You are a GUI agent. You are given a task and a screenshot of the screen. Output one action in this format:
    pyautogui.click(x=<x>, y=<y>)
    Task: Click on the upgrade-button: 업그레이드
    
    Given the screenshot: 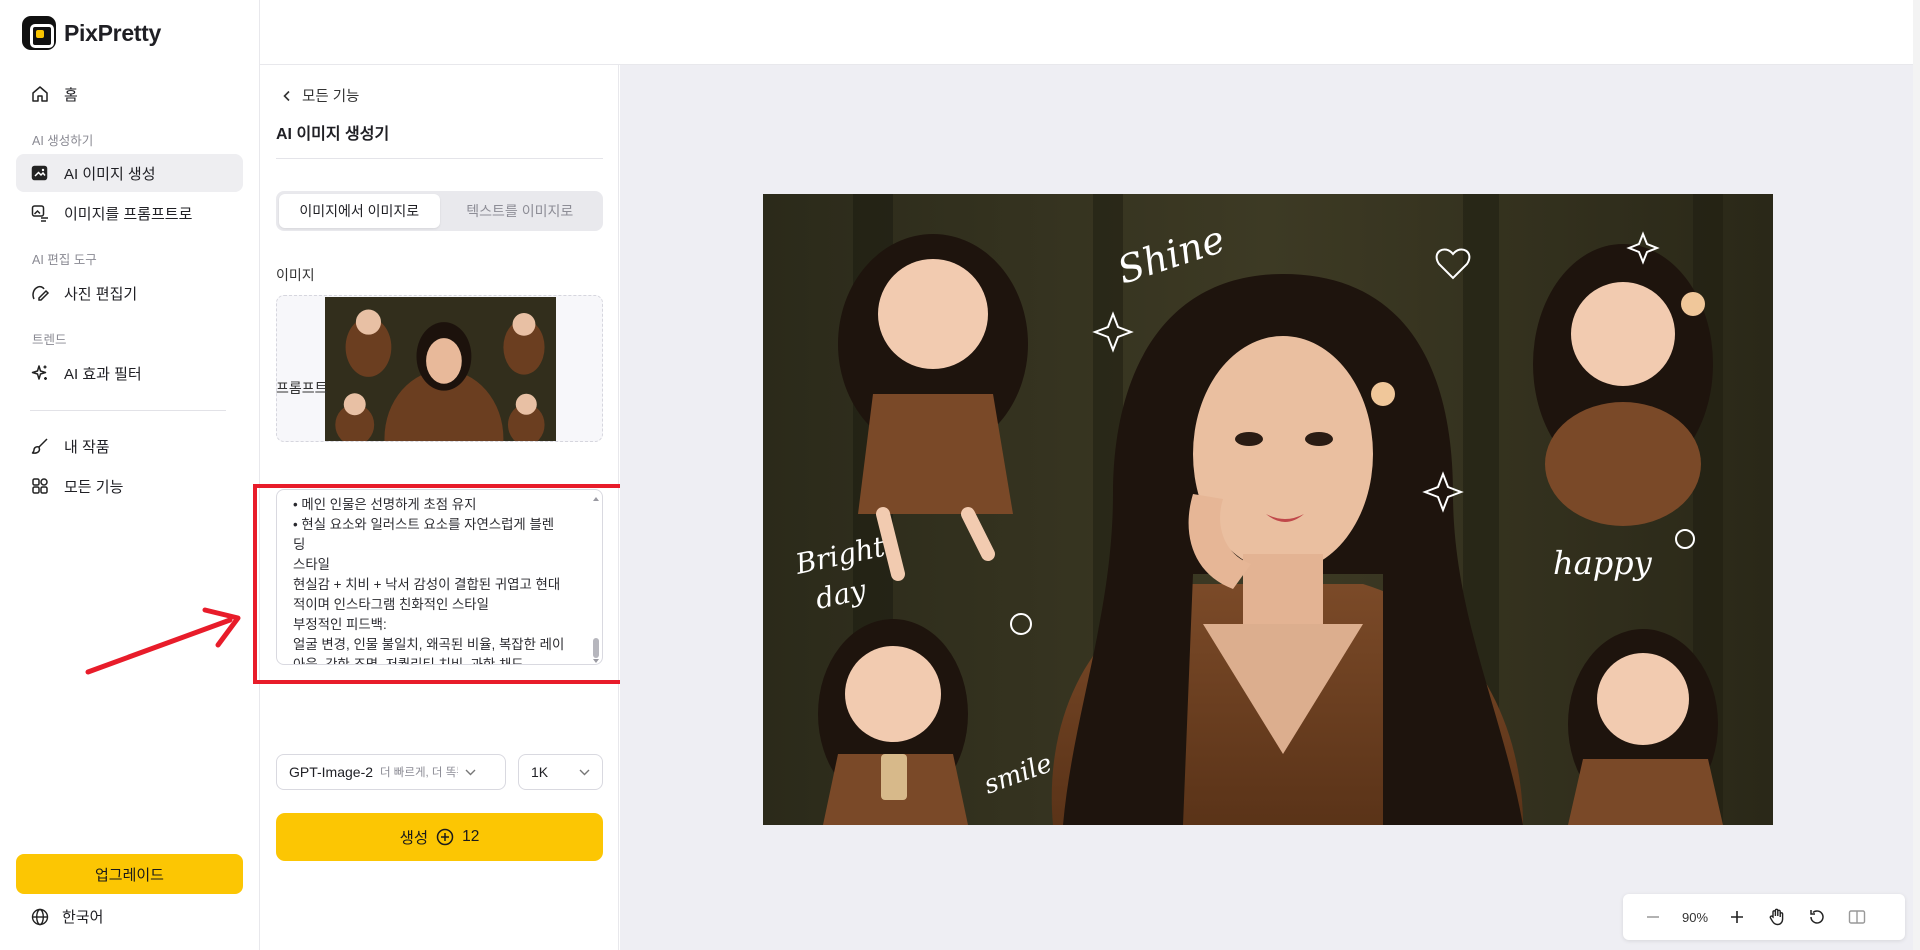 What is the action you would take?
    pyautogui.click(x=129, y=874)
    